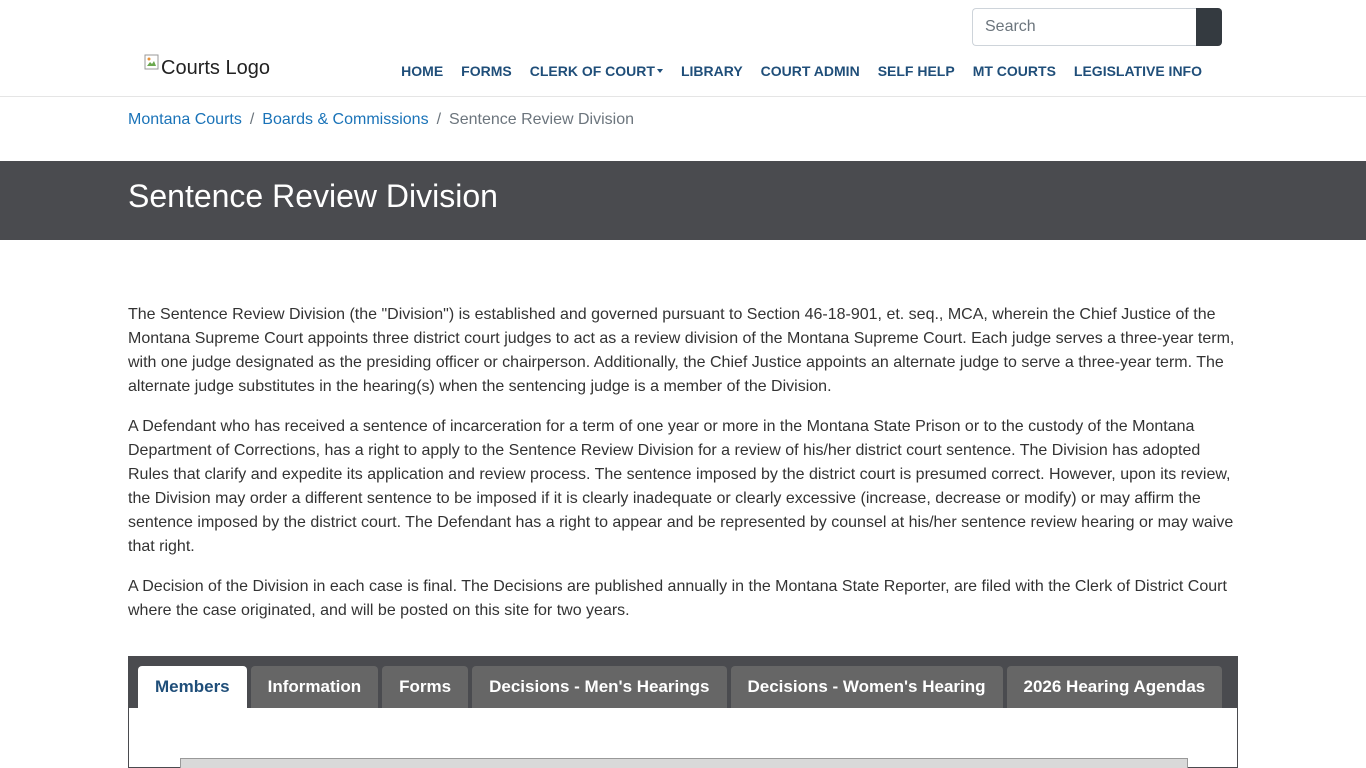  I want to click on courts-logo: Courts Logo, so click(207, 68).